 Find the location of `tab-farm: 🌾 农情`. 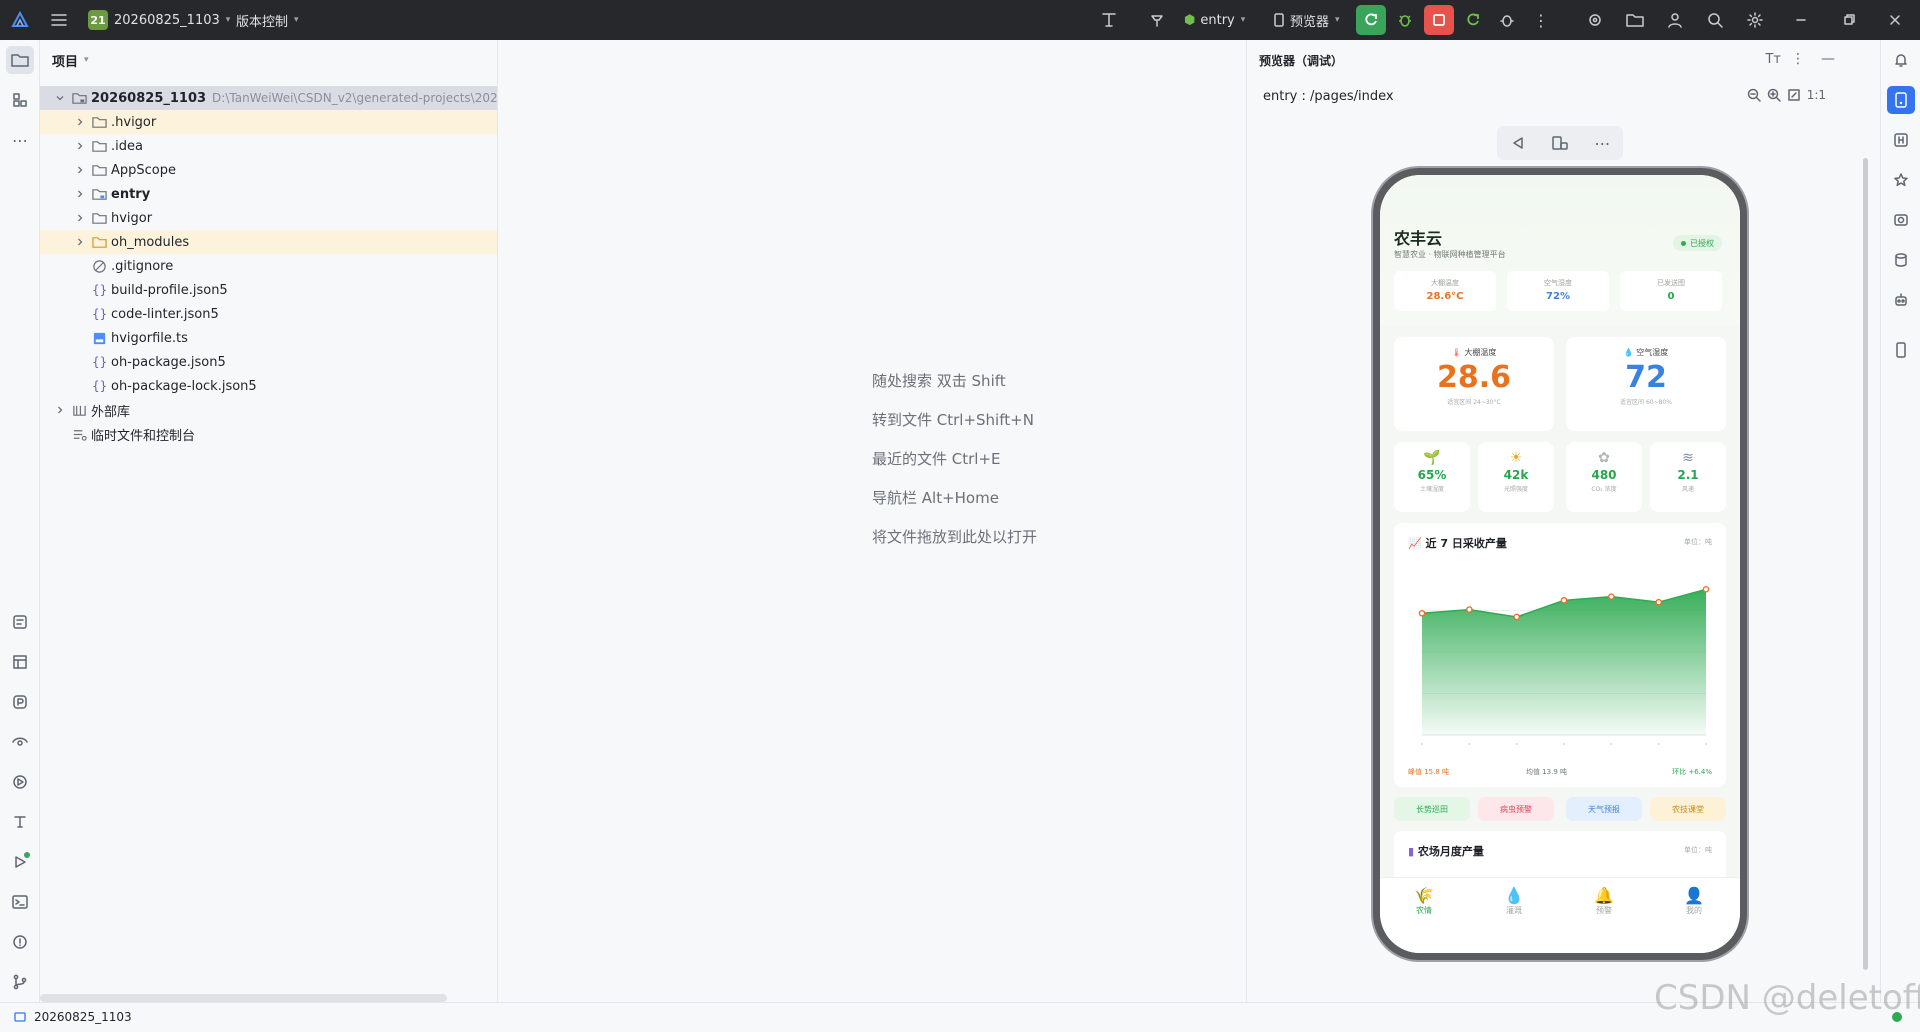

tab-farm: 🌾 农情 is located at coordinates (1424, 901).